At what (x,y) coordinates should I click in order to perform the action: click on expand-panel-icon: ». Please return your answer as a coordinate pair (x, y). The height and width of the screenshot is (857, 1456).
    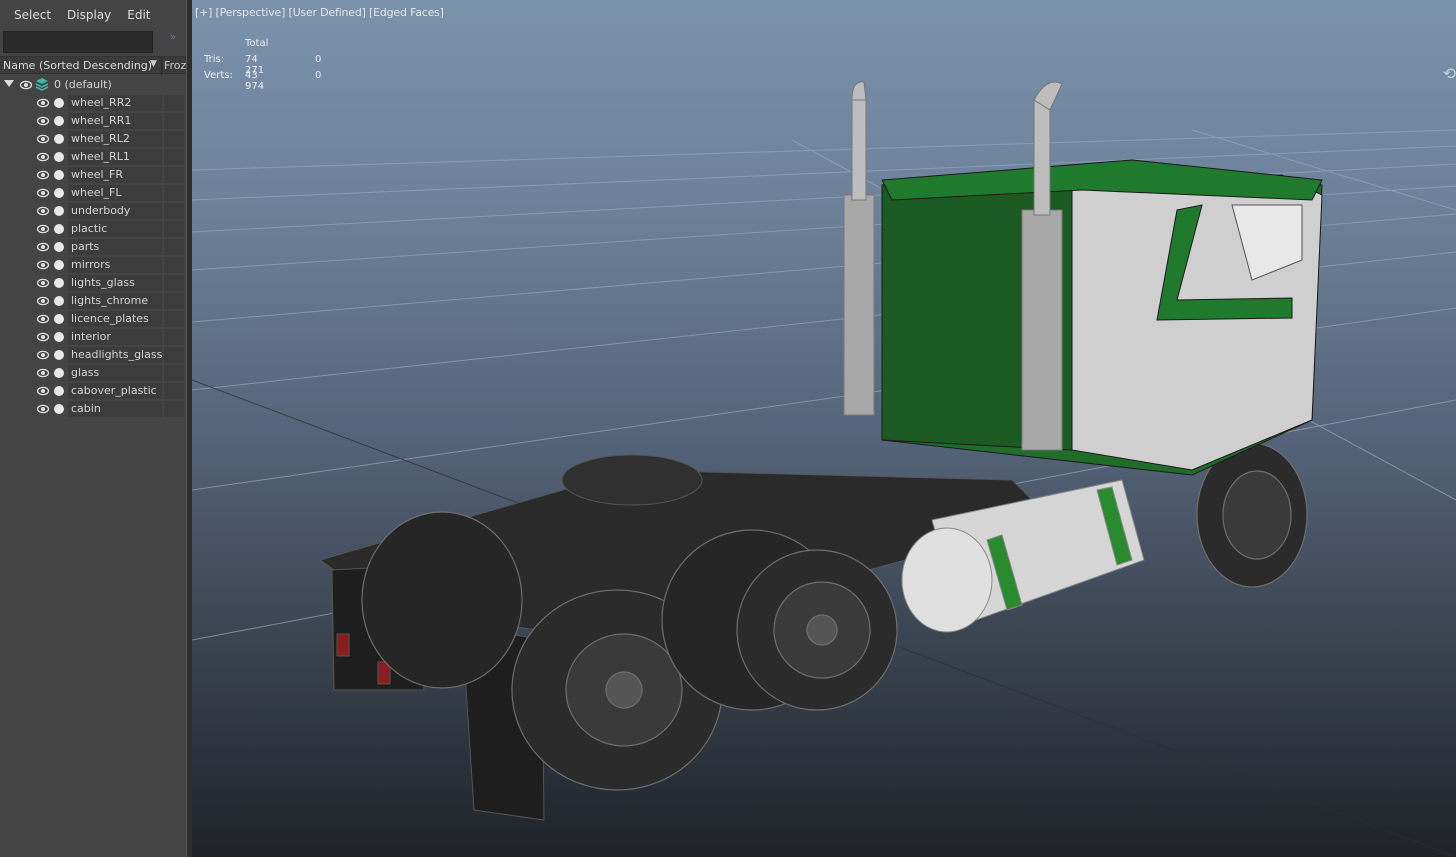
    Looking at the image, I should click on (173, 37).